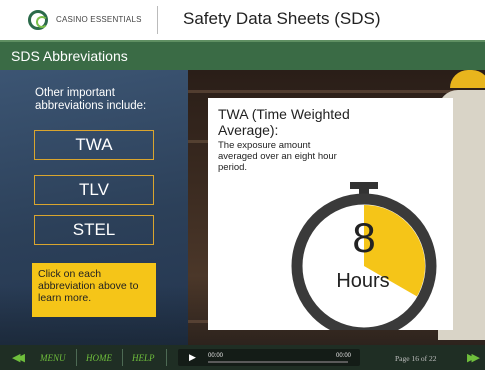  Describe the element at coordinates (99, 19) in the screenshot. I see `brand-name: CASINO ESSENTIALS` at that location.